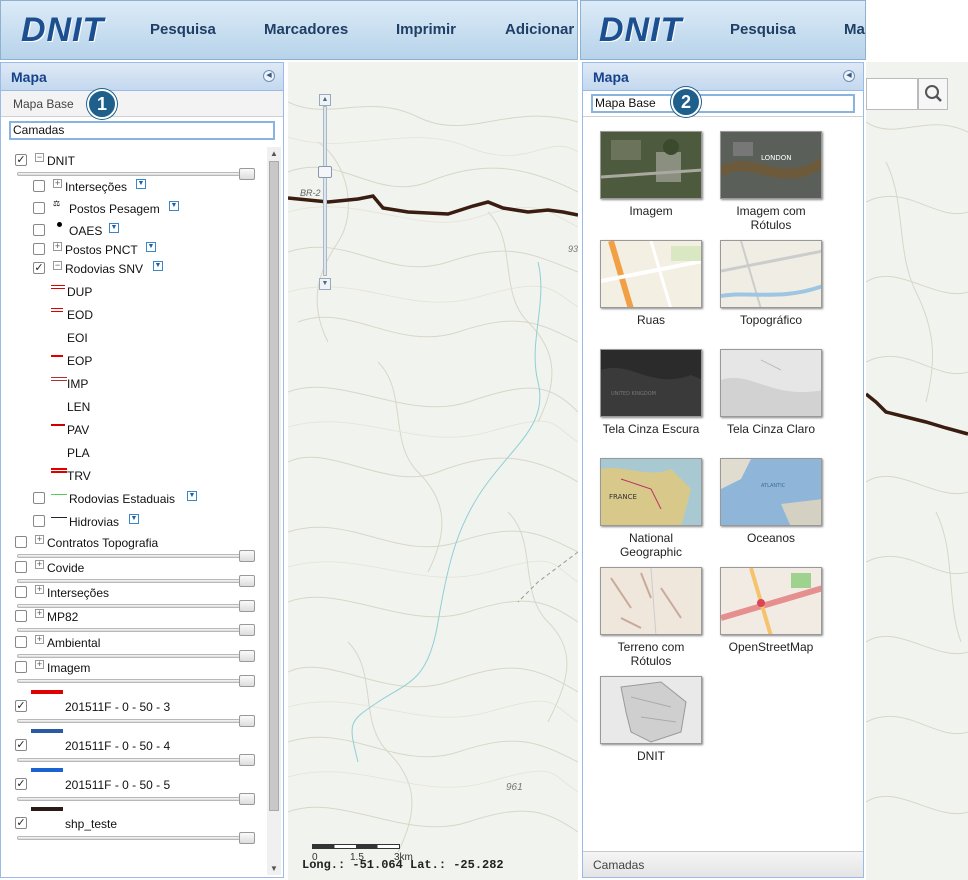 The height and width of the screenshot is (880, 968). Describe the element at coordinates (651, 392) in the screenshot. I see `basemap-option: UNITED KINGDOM Tela Cinza Escura` at that location.